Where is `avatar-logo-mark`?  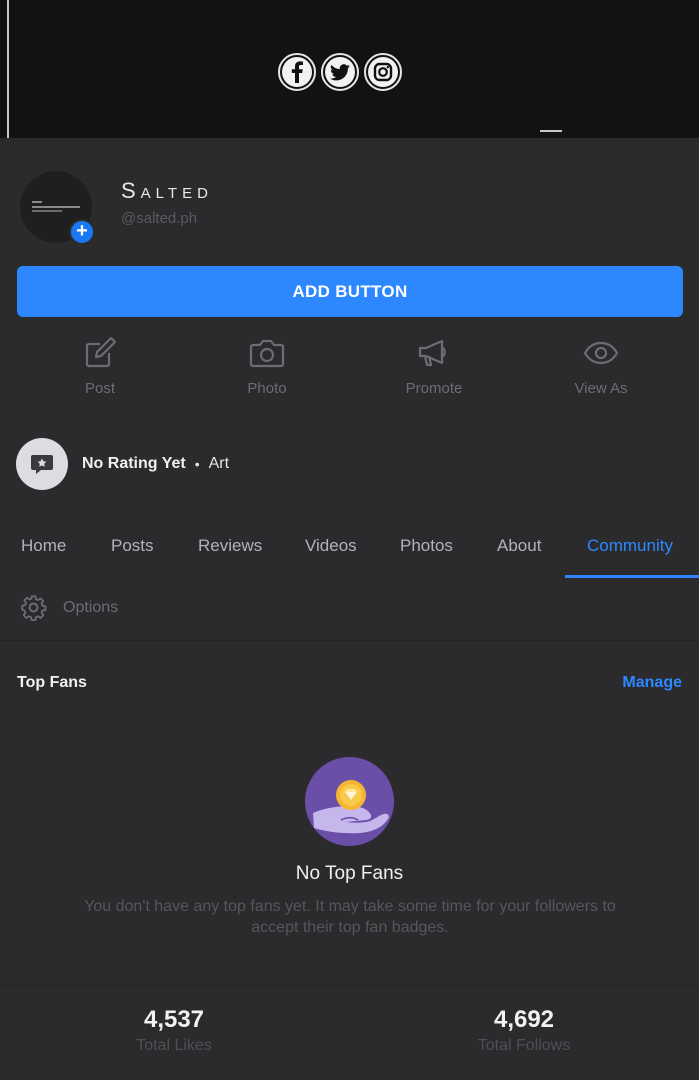
avatar-logo-mark is located at coordinates (56, 206).